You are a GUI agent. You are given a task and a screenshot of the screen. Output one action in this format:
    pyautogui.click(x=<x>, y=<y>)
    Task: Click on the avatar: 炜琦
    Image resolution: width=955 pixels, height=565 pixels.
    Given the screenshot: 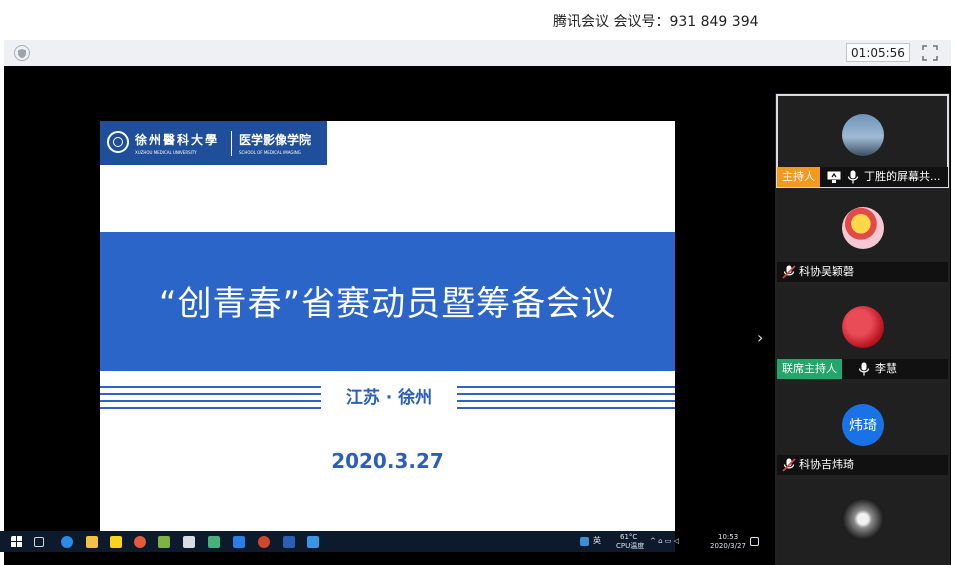 What is the action you would take?
    pyautogui.click(x=863, y=425)
    